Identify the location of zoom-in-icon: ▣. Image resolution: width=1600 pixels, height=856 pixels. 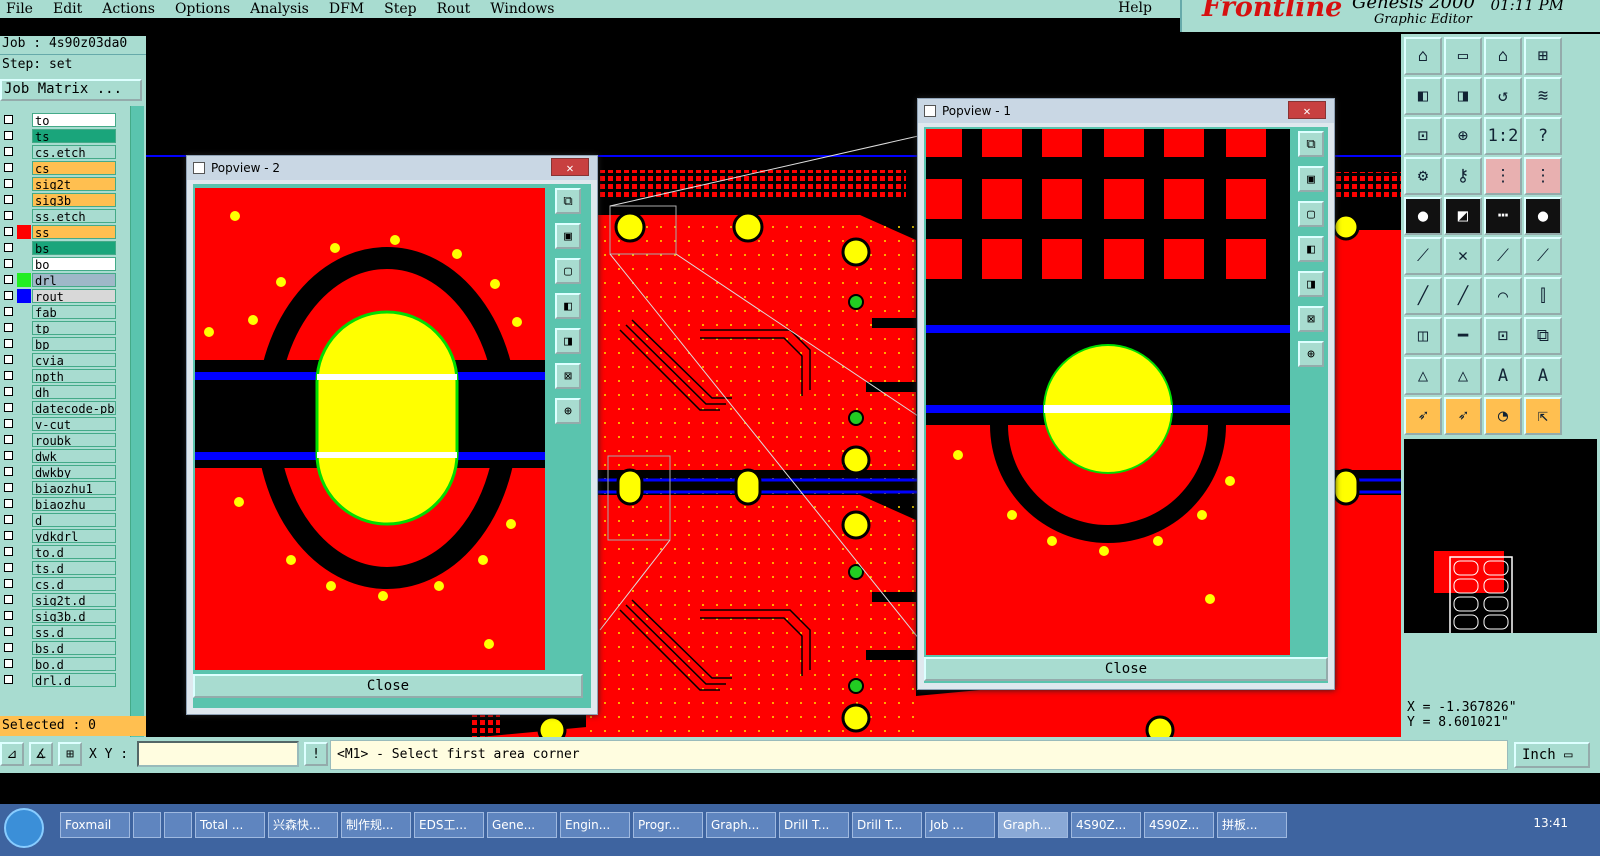
(1311, 179).